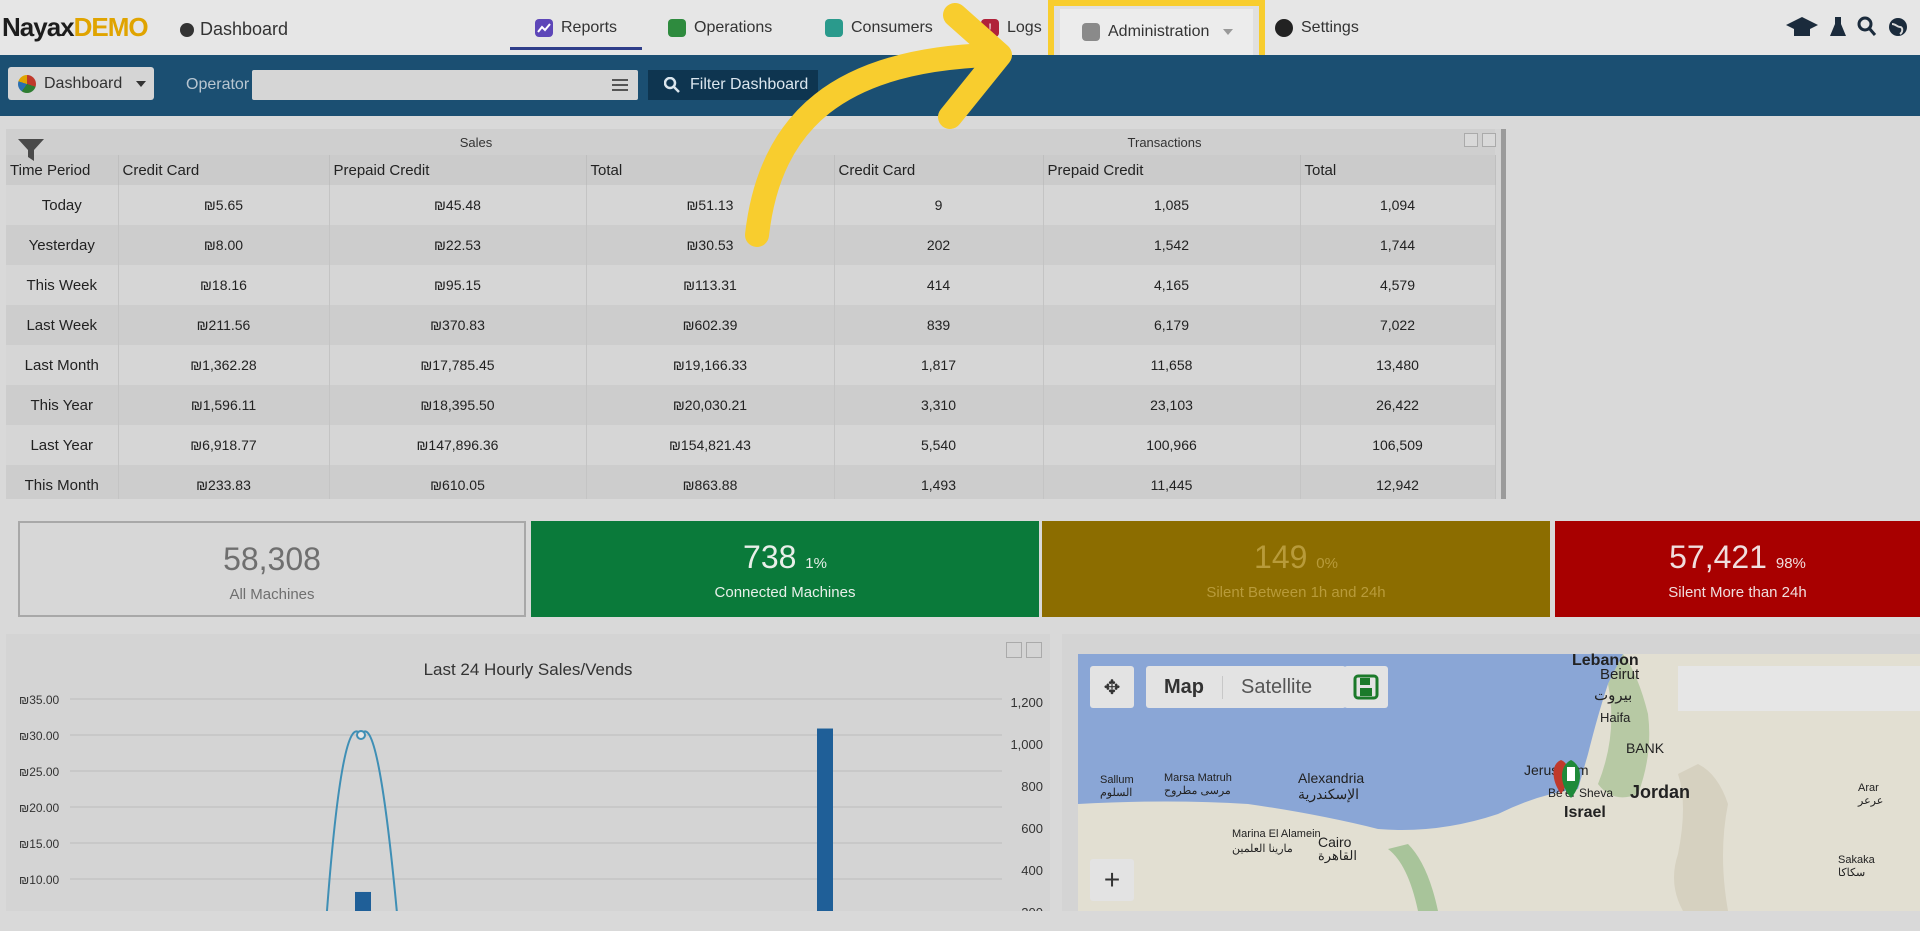 Image resolution: width=1920 pixels, height=931 pixels. Describe the element at coordinates (1296, 592) in the screenshot. I see `status-label: Silent Between 1h and 24h` at that location.